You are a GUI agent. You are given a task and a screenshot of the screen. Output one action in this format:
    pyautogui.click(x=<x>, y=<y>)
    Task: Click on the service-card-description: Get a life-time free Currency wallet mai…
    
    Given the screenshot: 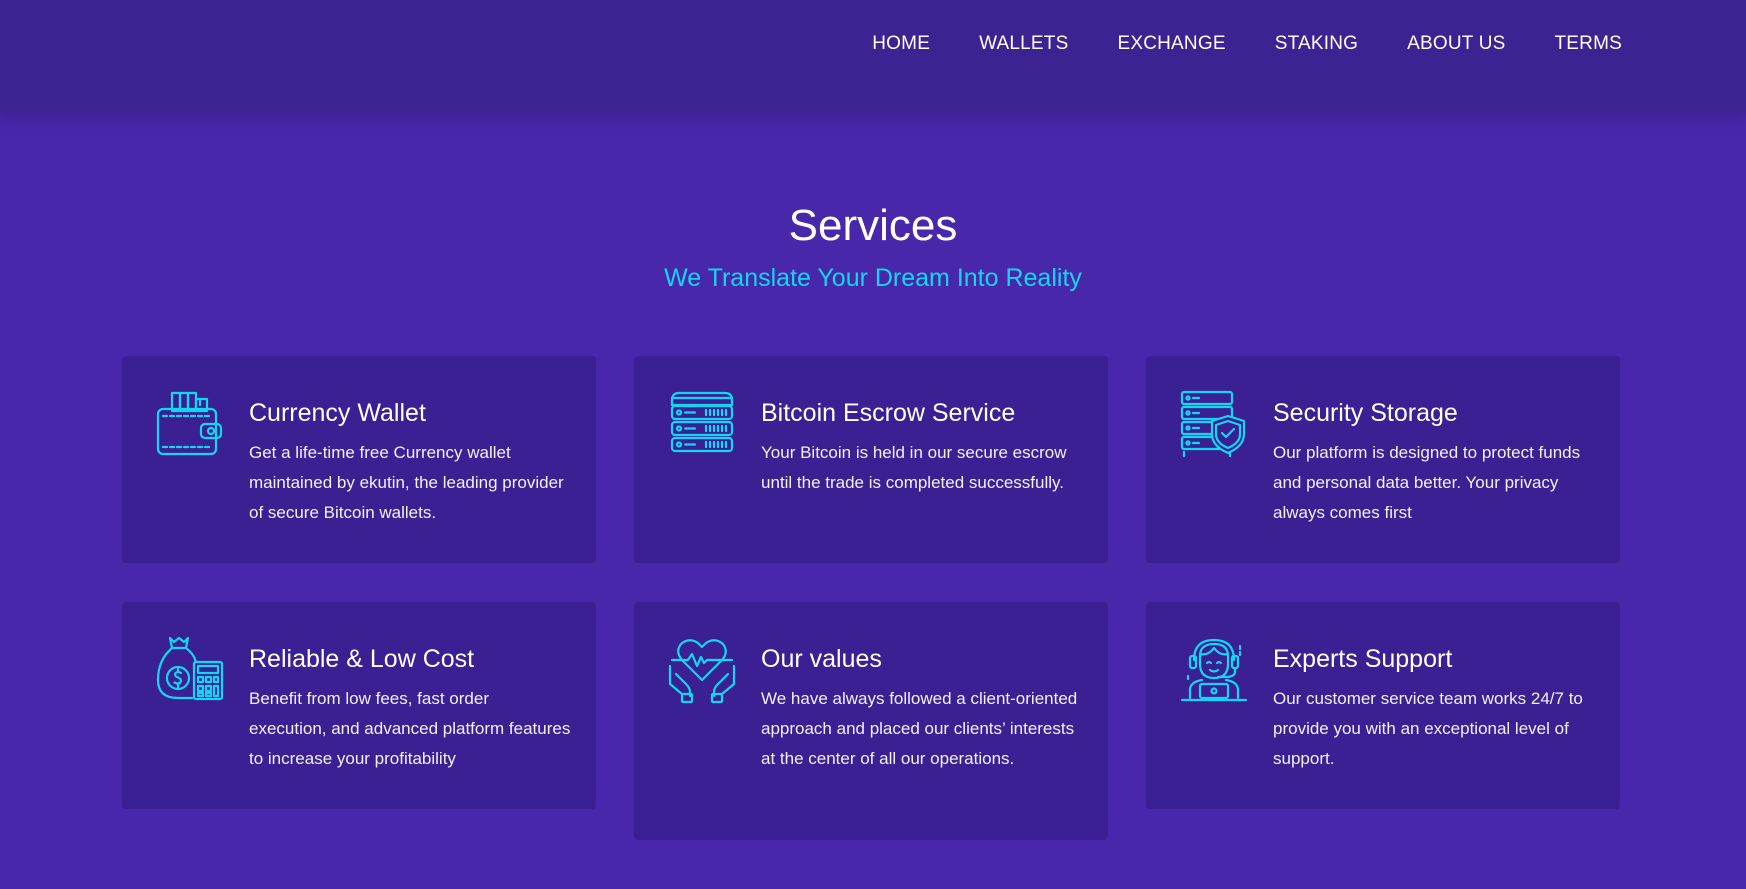 What is the action you would take?
    pyautogui.click(x=406, y=482)
    